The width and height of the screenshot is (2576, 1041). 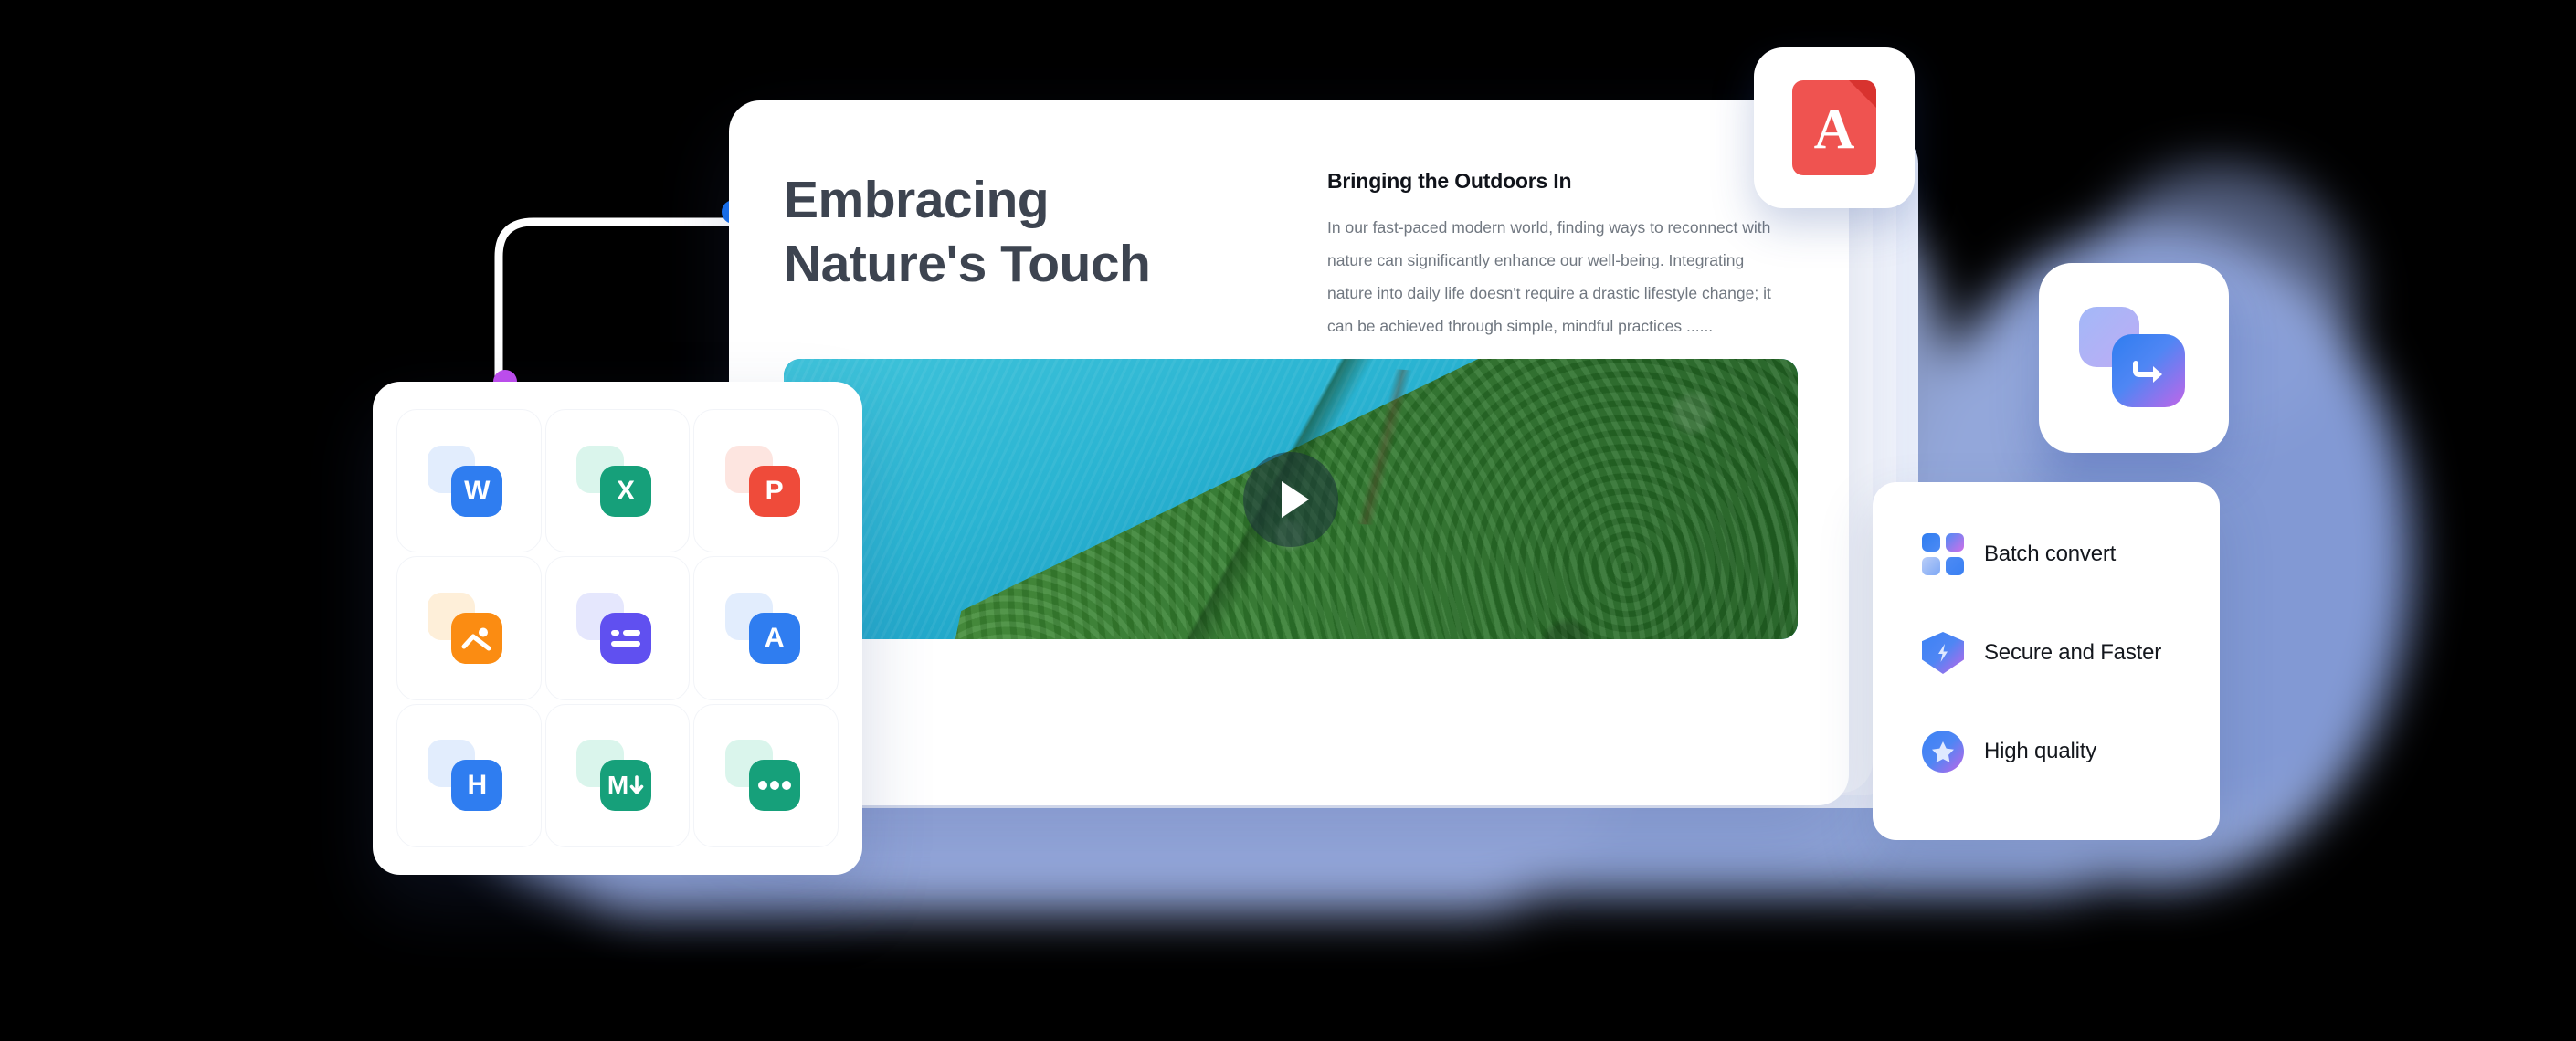 I want to click on image-file-icon, so click(x=469, y=628).